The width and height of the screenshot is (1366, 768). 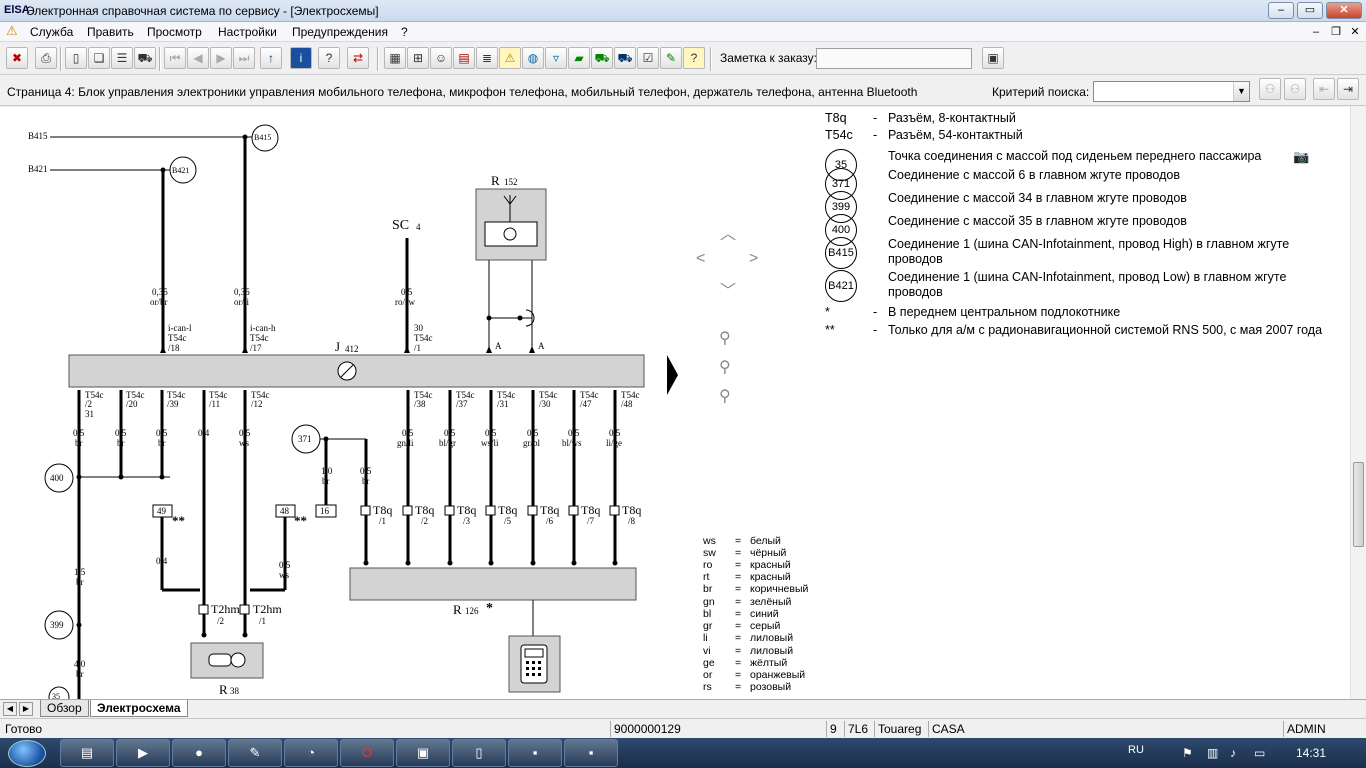 I want to click on taskbar: ▤ ▶ ● ✎ ◔ O ▣ ▯ ▪ ▪ RU ⚑ ▥ ♪ ▭ 14:31, so click(x=683, y=753).